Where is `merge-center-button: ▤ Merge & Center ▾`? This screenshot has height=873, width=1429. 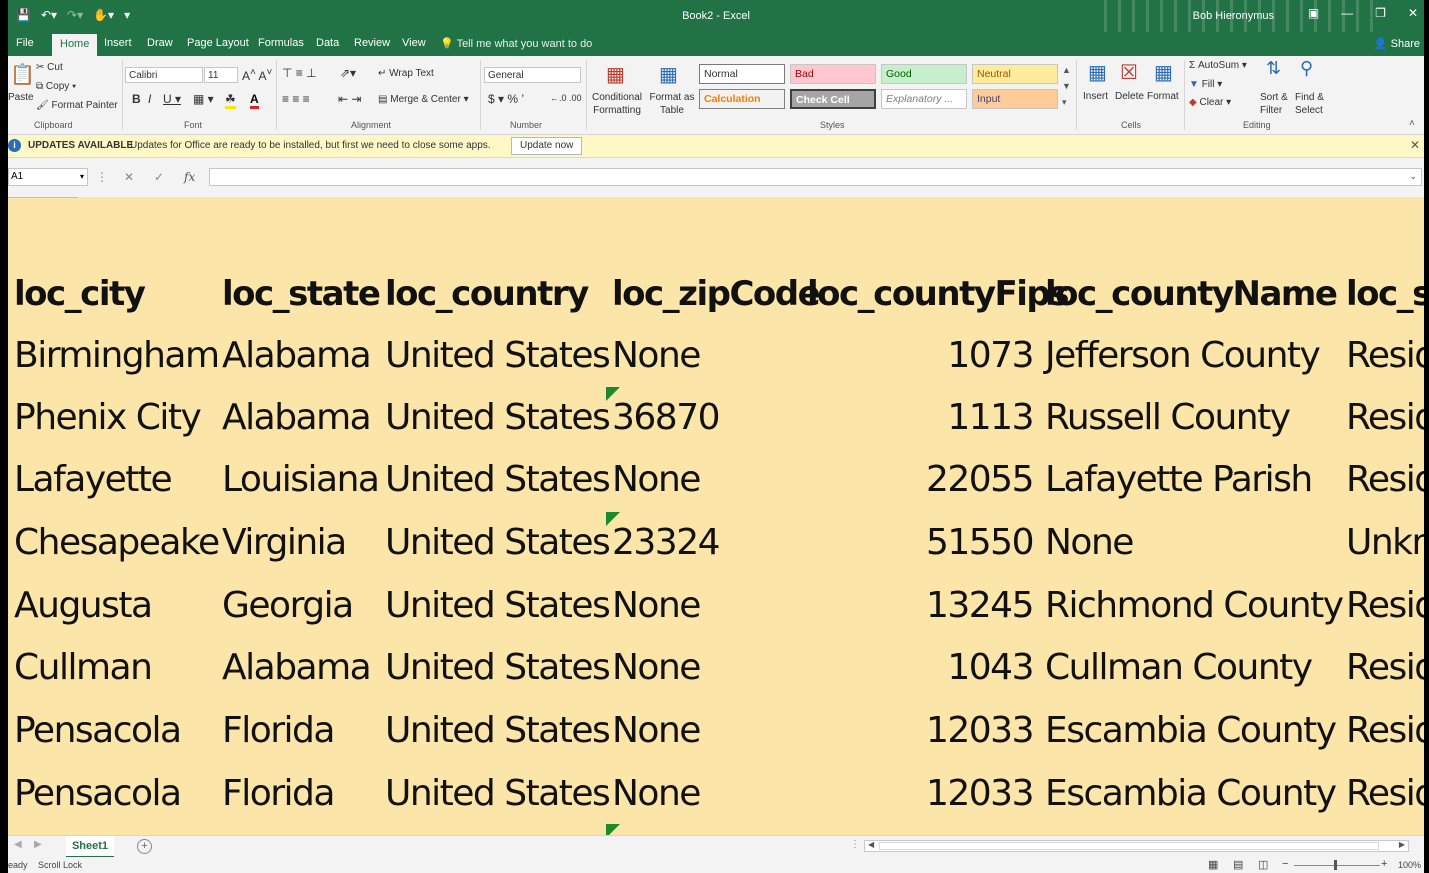 merge-center-button: ▤ Merge & Center ▾ is located at coordinates (423, 99).